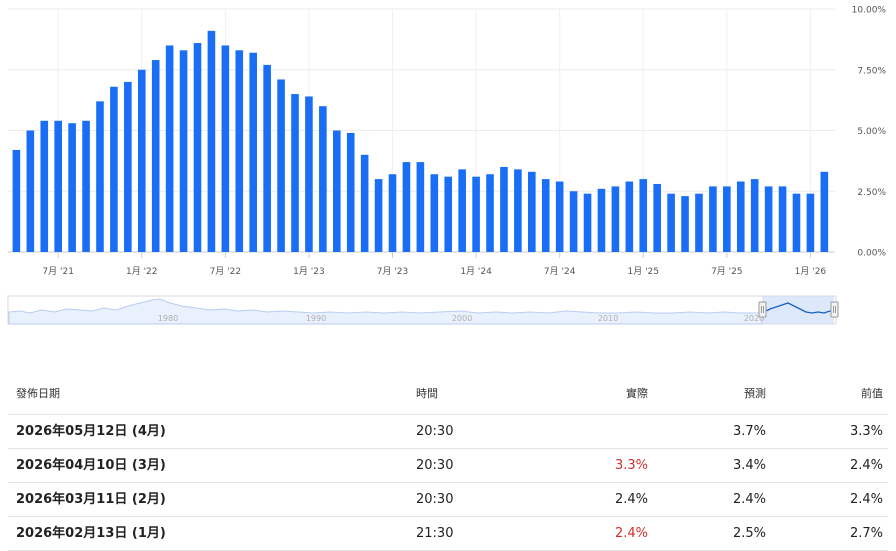 This screenshot has width=896, height=551. I want to click on table-header-row: 發佈日期 時間 實際 預測 前值, so click(448, 396).